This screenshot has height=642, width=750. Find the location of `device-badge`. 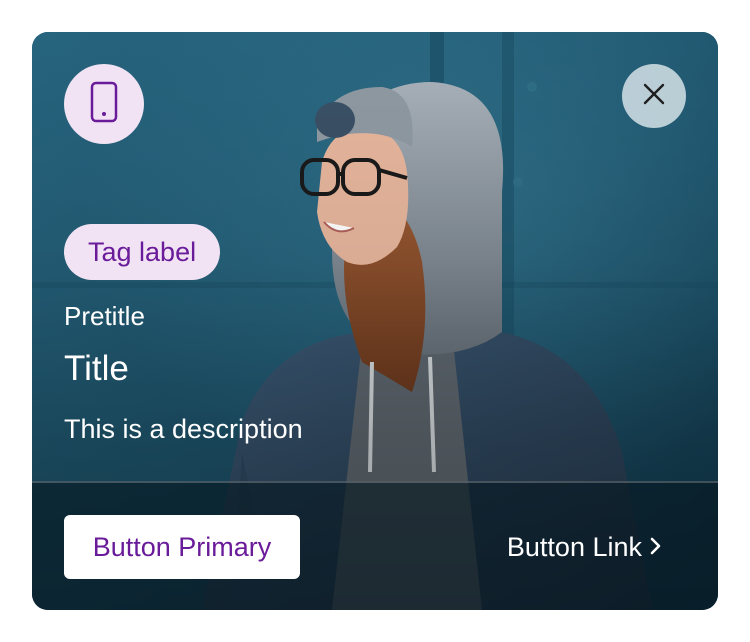

device-badge is located at coordinates (104, 104).